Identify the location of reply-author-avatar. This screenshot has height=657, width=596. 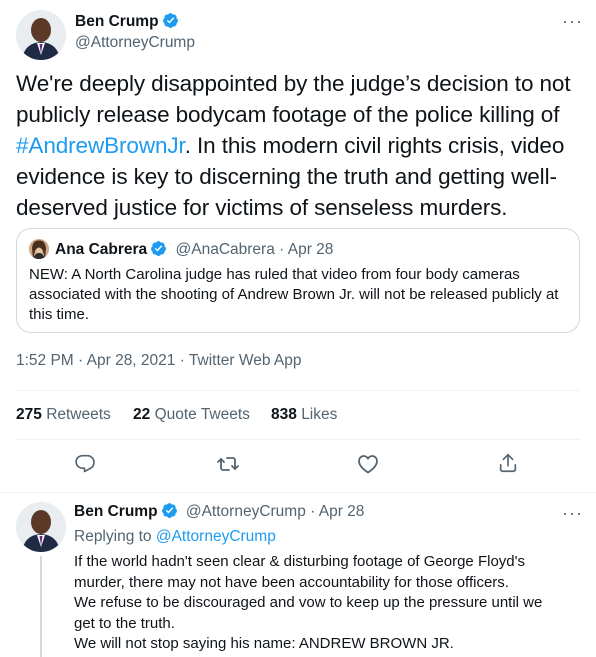
(41, 527).